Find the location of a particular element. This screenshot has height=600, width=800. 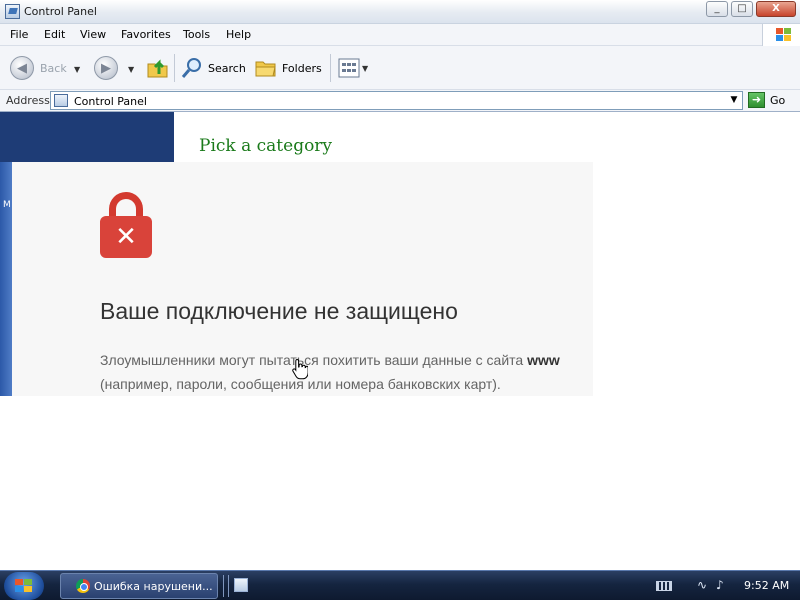

up-folder-icon is located at coordinates (157, 68).